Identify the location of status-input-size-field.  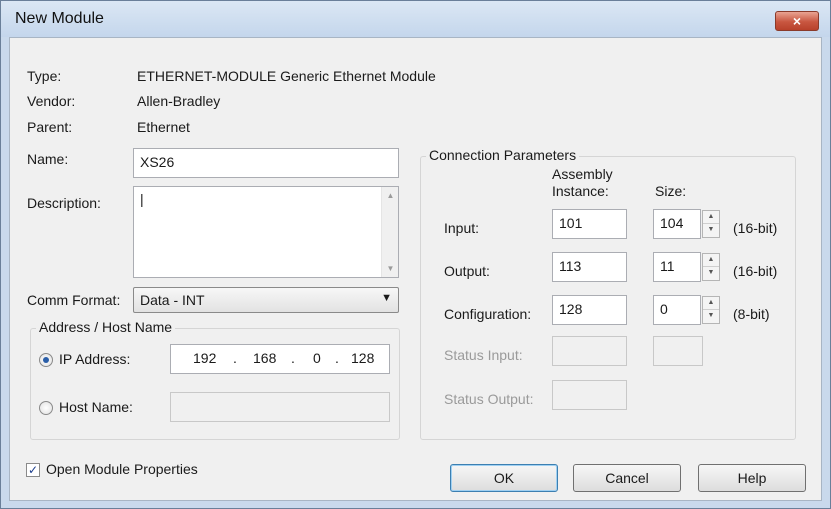
(678, 351).